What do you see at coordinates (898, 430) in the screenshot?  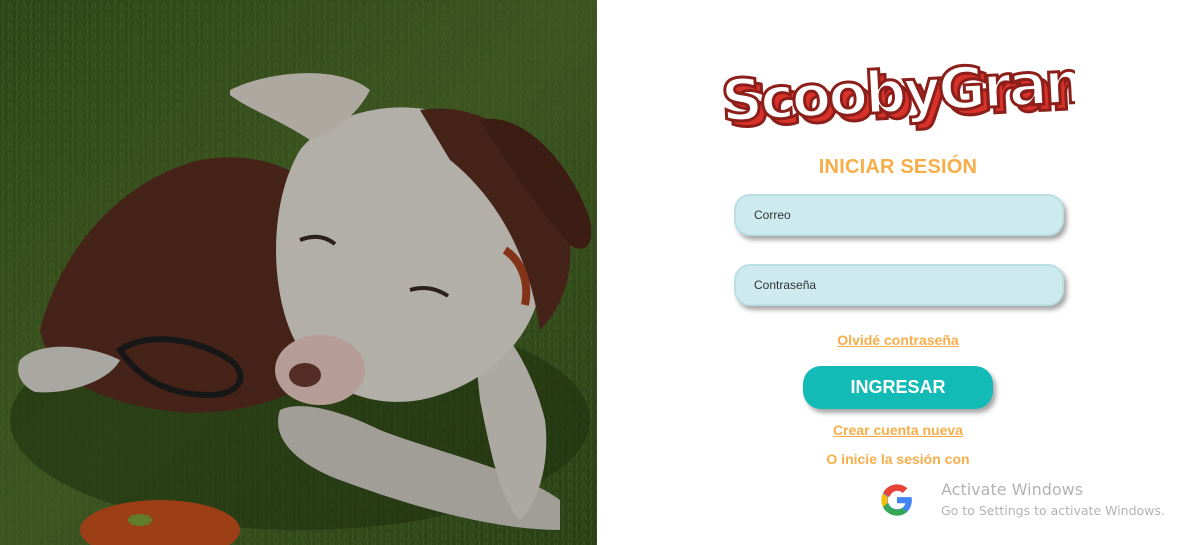 I see `create-account-link: Crear cuenta nueva` at bounding box center [898, 430].